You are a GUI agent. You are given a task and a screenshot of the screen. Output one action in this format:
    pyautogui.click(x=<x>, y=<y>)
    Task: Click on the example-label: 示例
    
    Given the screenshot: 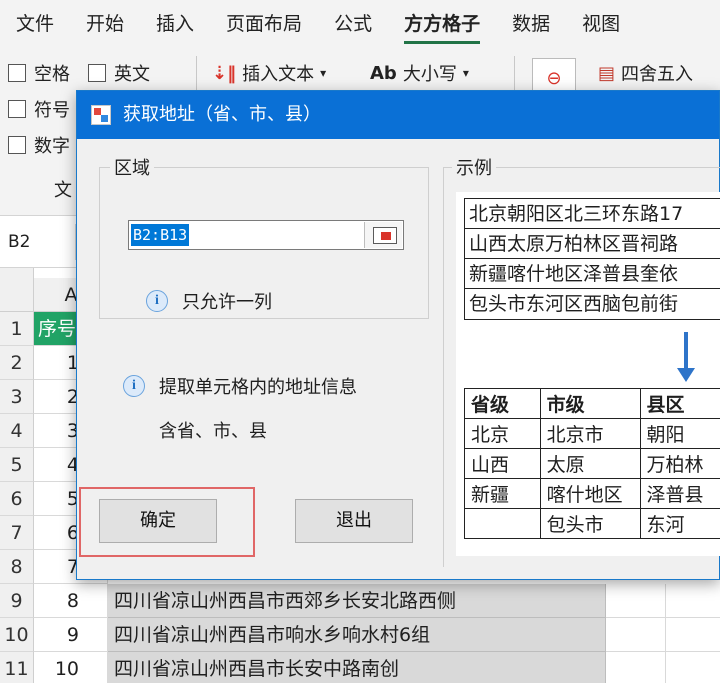 What is the action you would take?
    pyautogui.click(x=474, y=167)
    